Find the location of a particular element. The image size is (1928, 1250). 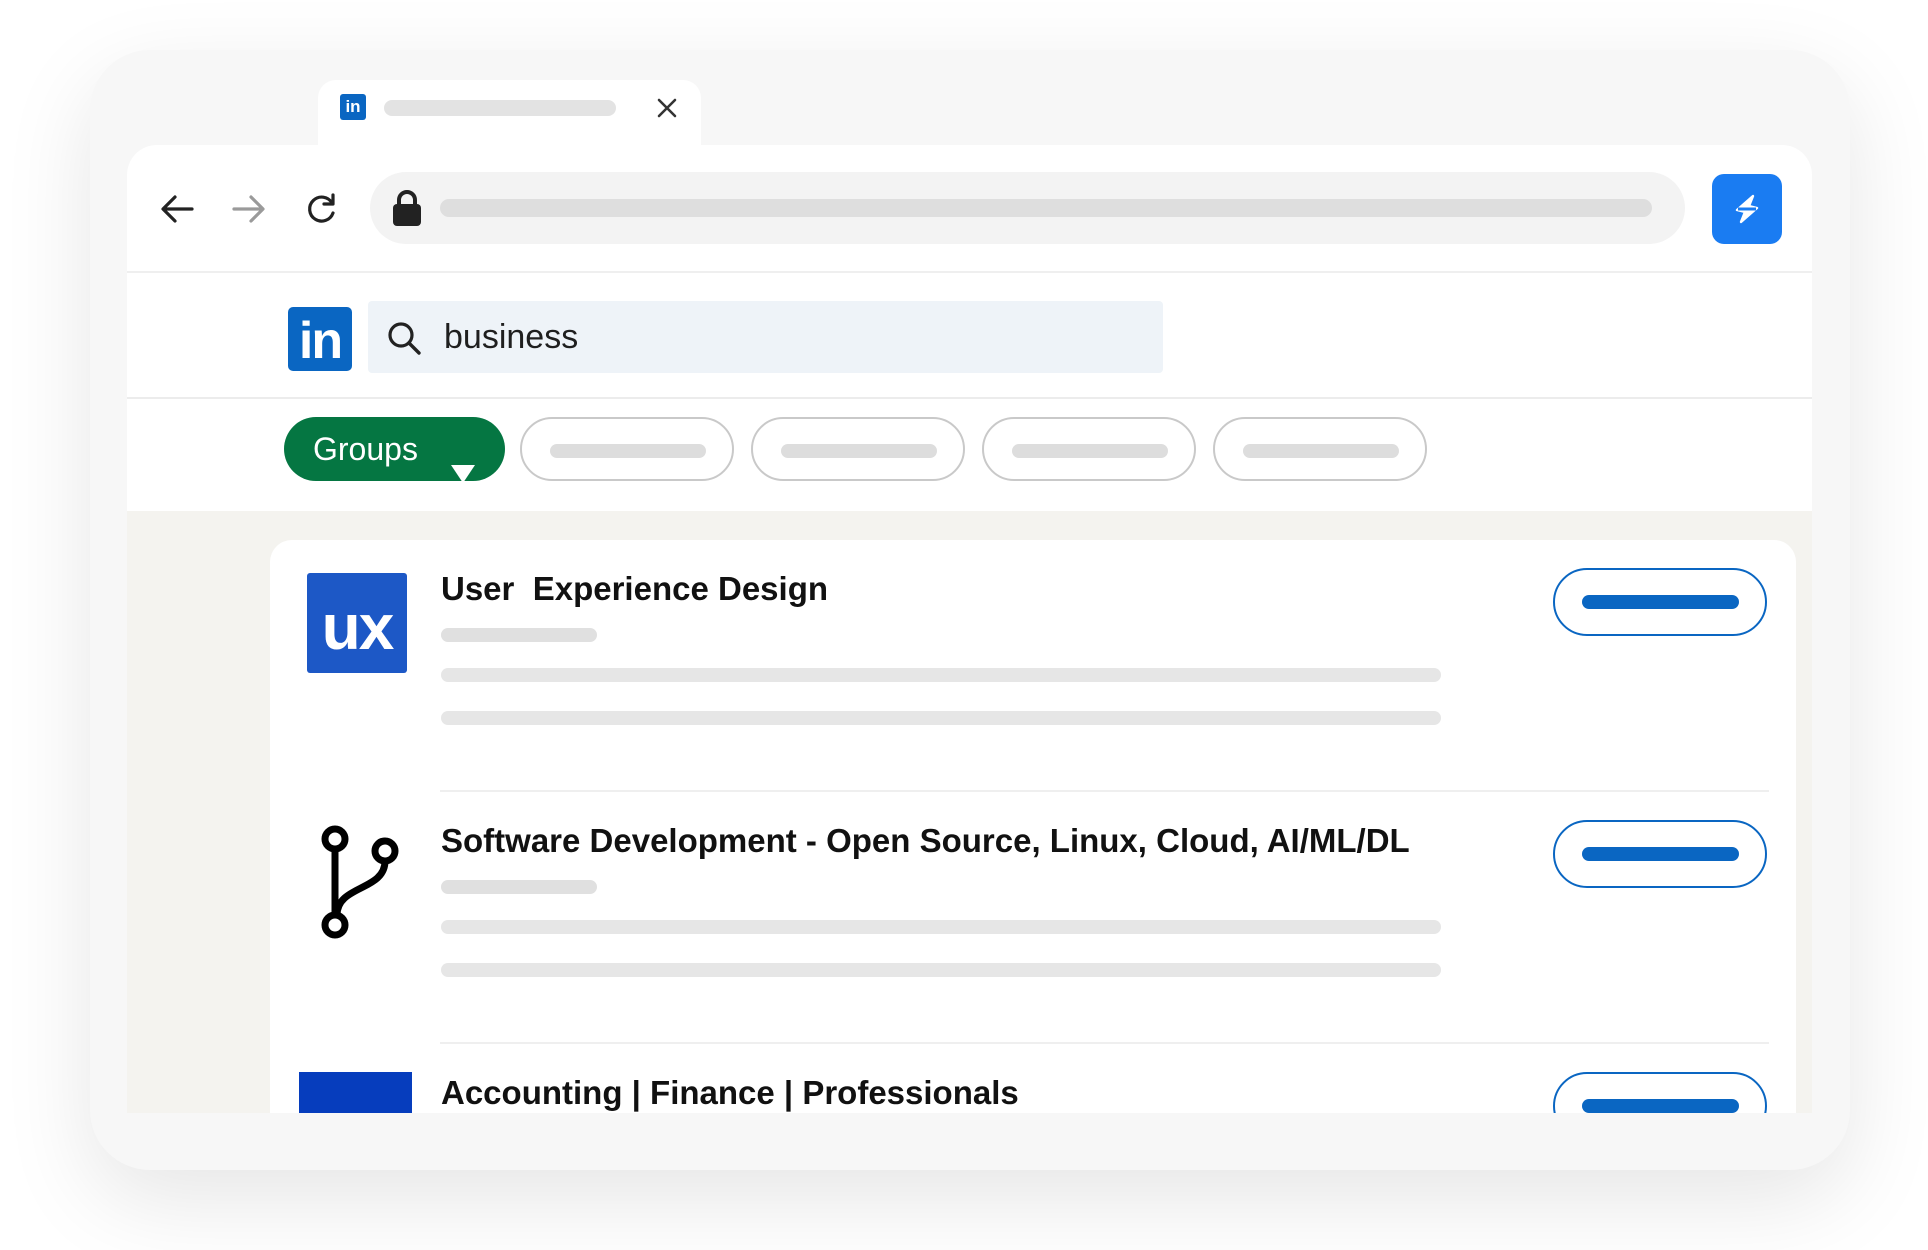

group-logo-accounting is located at coordinates (355, 1092).